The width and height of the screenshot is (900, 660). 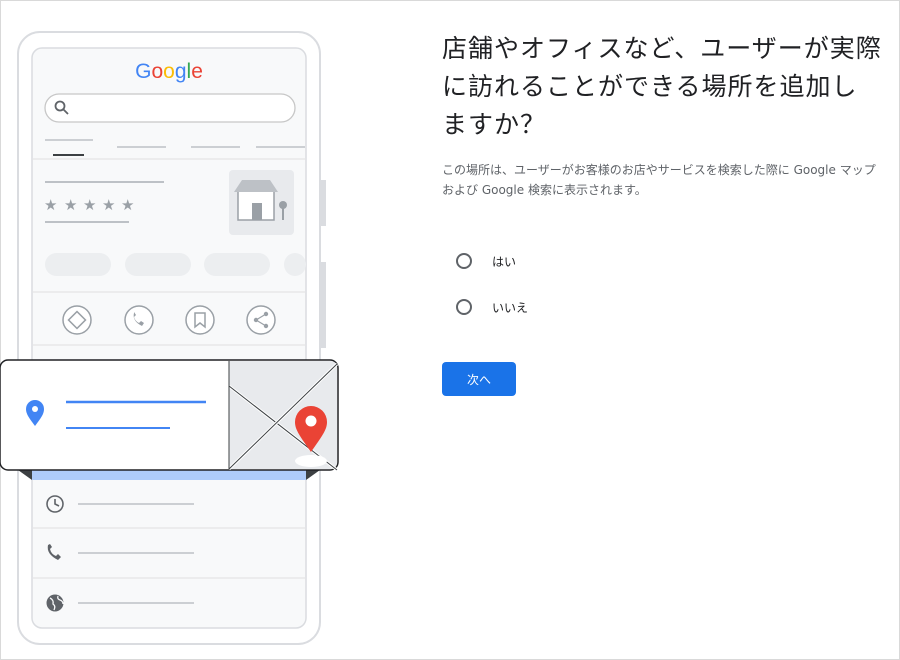 What do you see at coordinates (261, 320) in the screenshot?
I see `share-icon` at bounding box center [261, 320].